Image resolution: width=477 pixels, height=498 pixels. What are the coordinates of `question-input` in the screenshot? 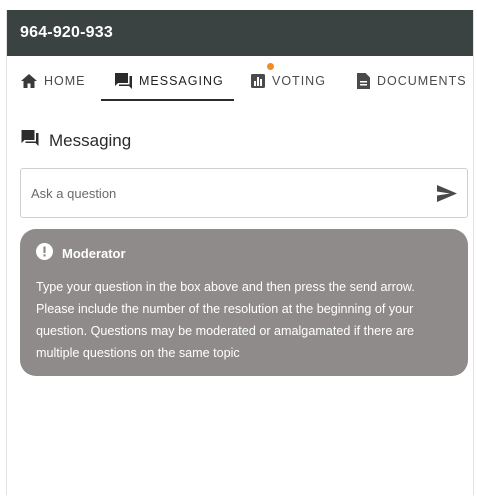 It's located at (211, 193).